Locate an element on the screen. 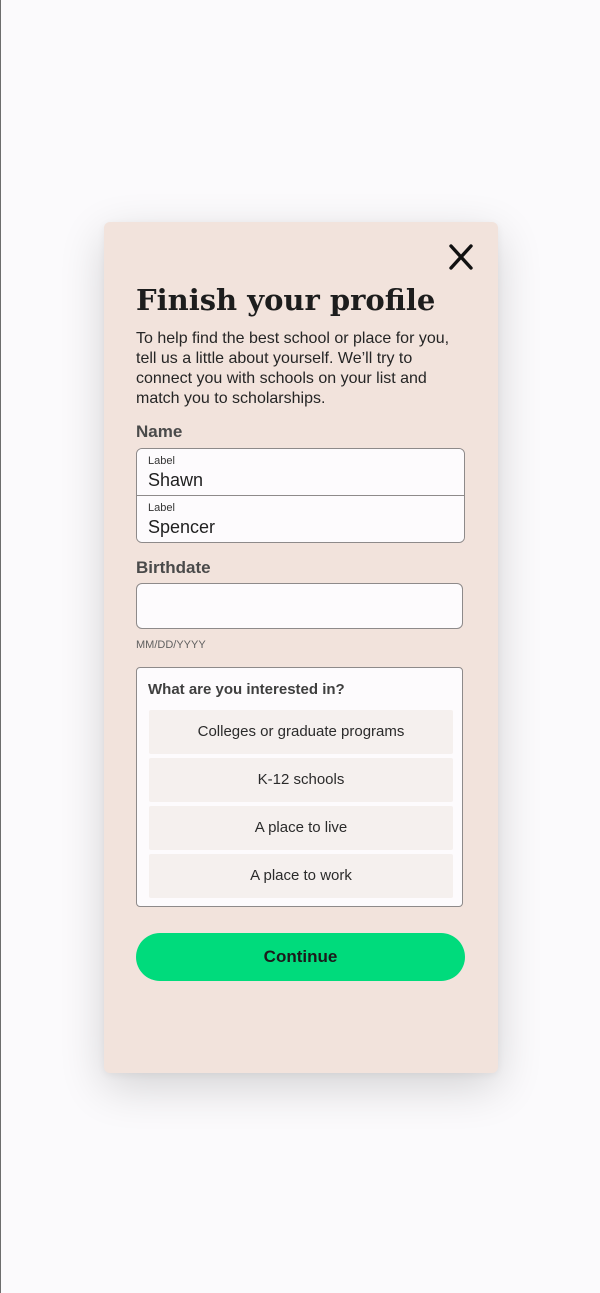  last-name-value: Spencer is located at coordinates (182, 527).